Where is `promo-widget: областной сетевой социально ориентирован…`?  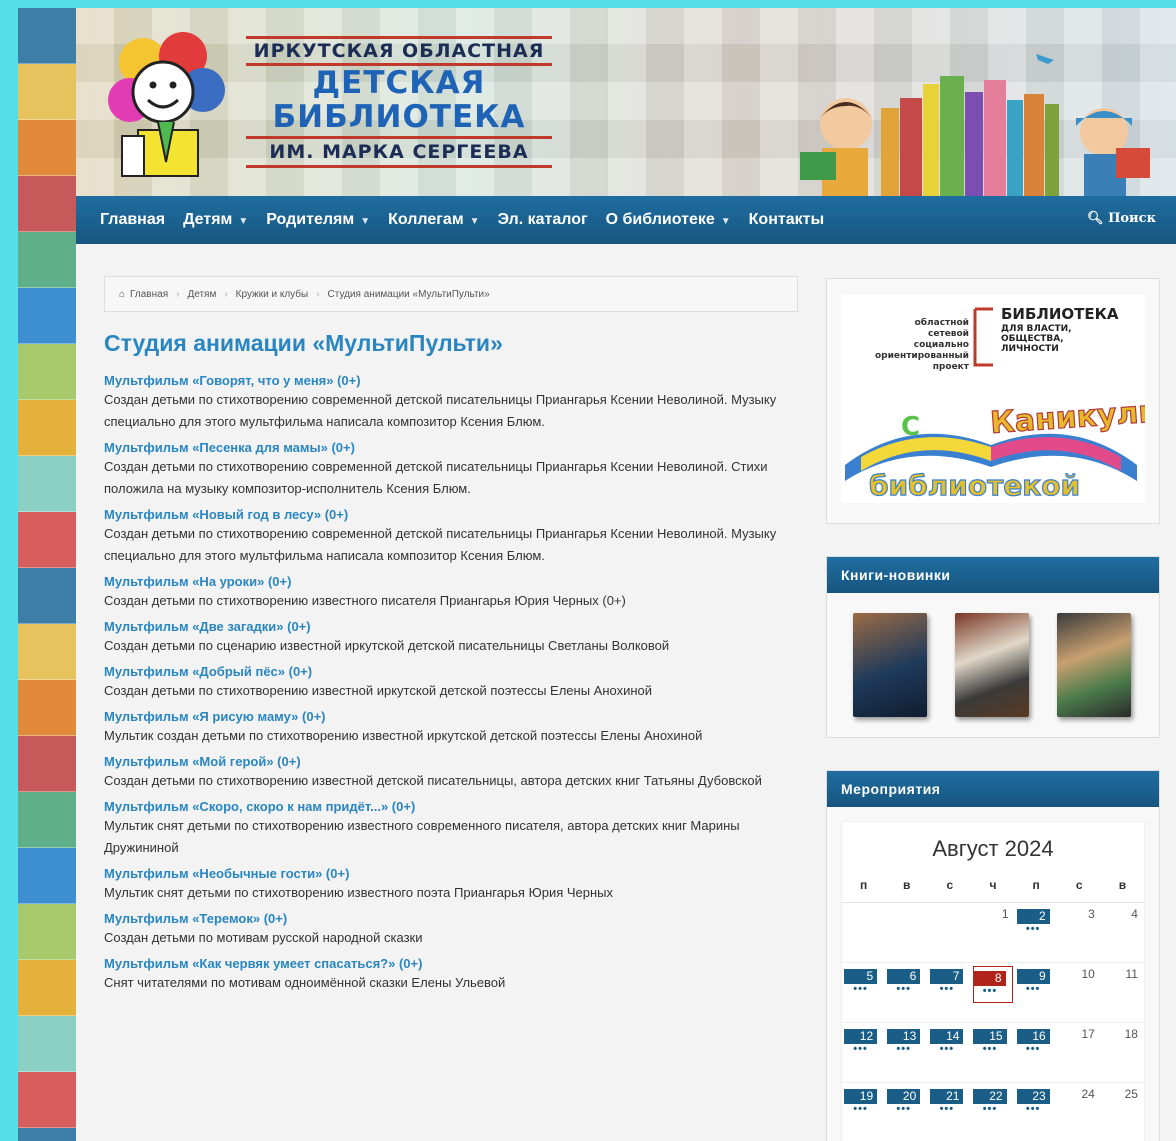
promo-widget: областной сетевой социально ориентирован… is located at coordinates (996, 401).